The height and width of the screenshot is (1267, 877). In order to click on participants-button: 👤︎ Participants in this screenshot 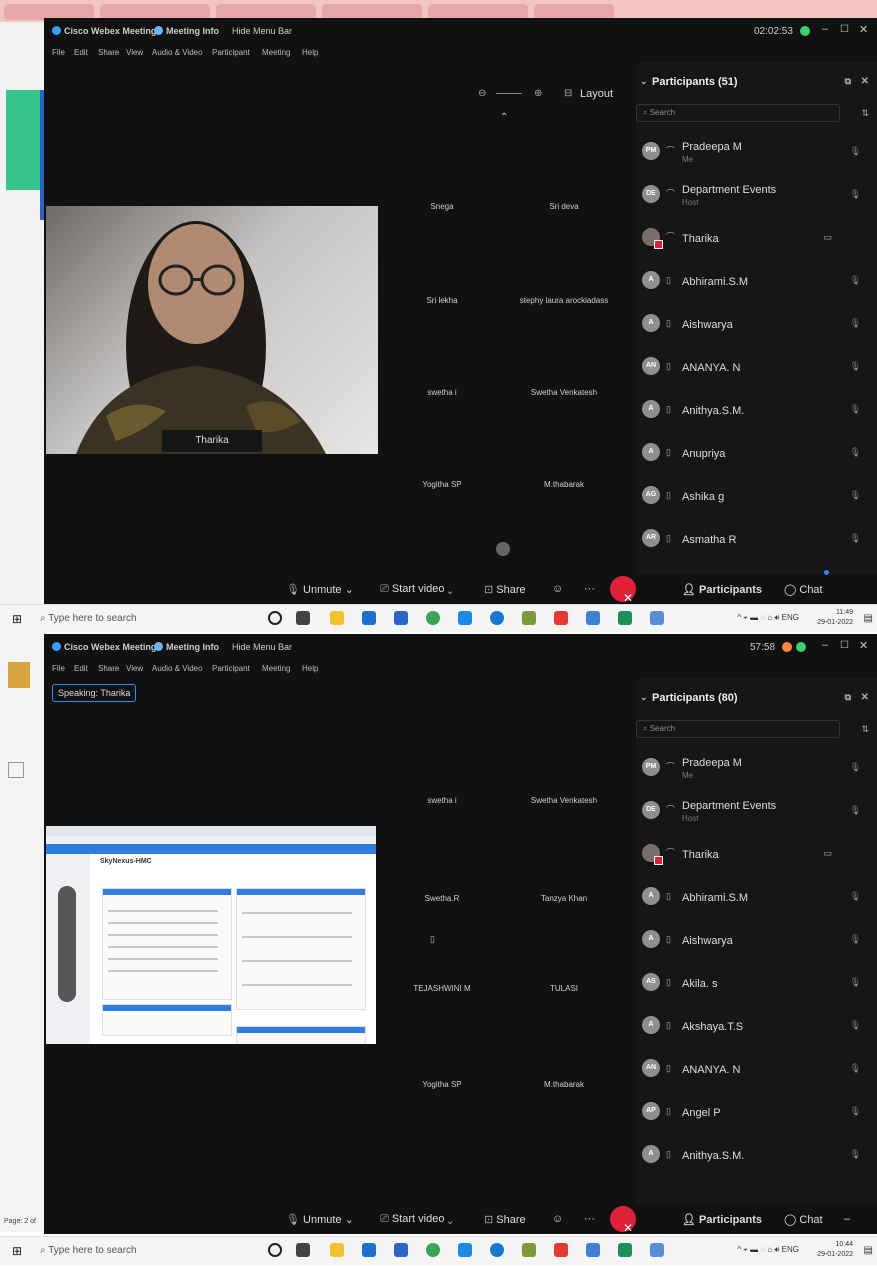, I will do `click(722, 1219)`.